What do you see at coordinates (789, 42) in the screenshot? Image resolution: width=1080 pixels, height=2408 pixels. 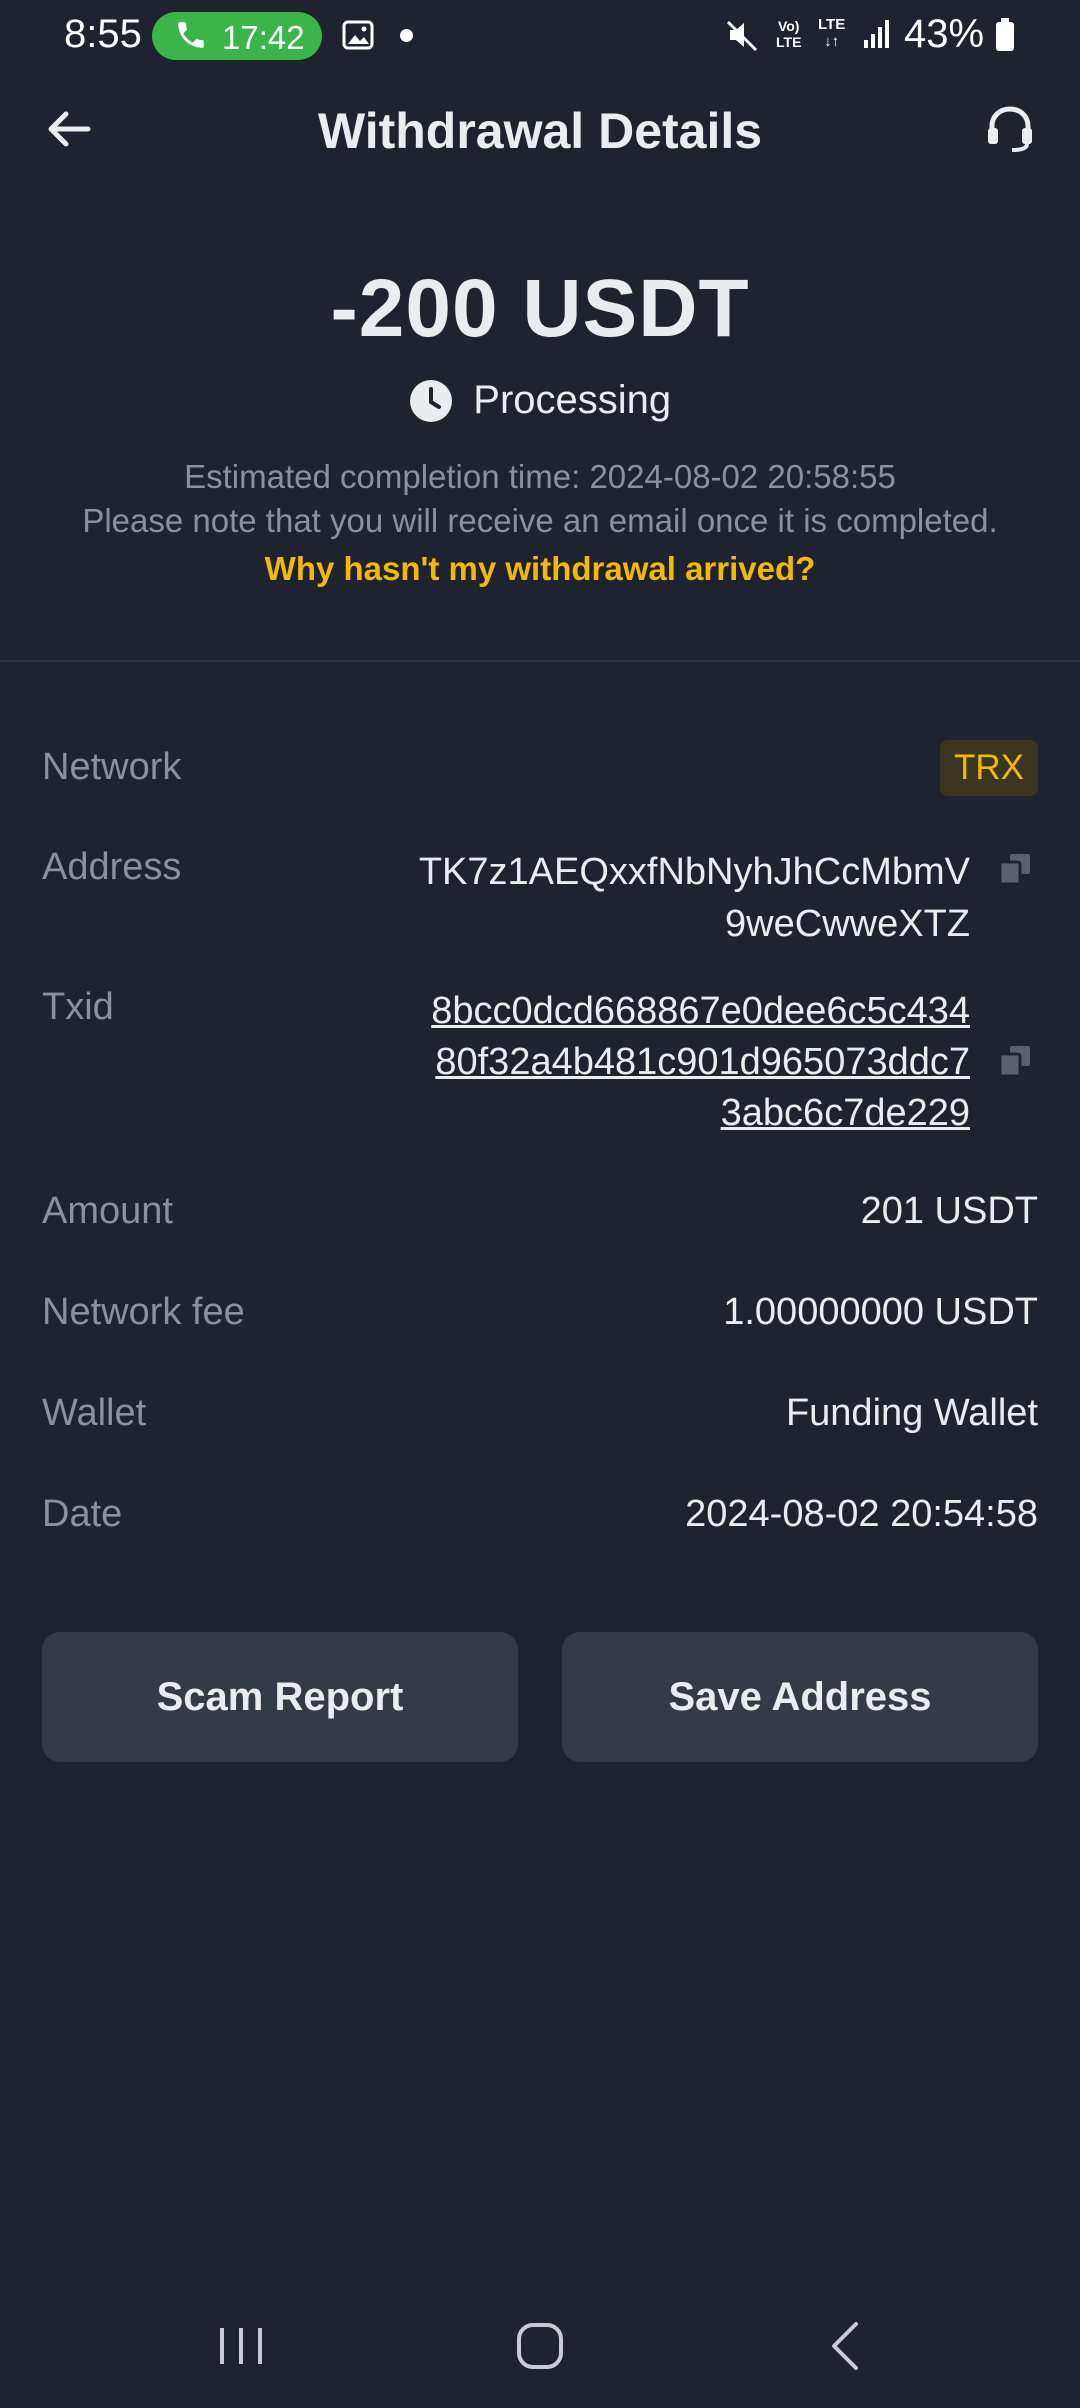 I see `volte-line2: LTE` at bounding box center [789, 42].